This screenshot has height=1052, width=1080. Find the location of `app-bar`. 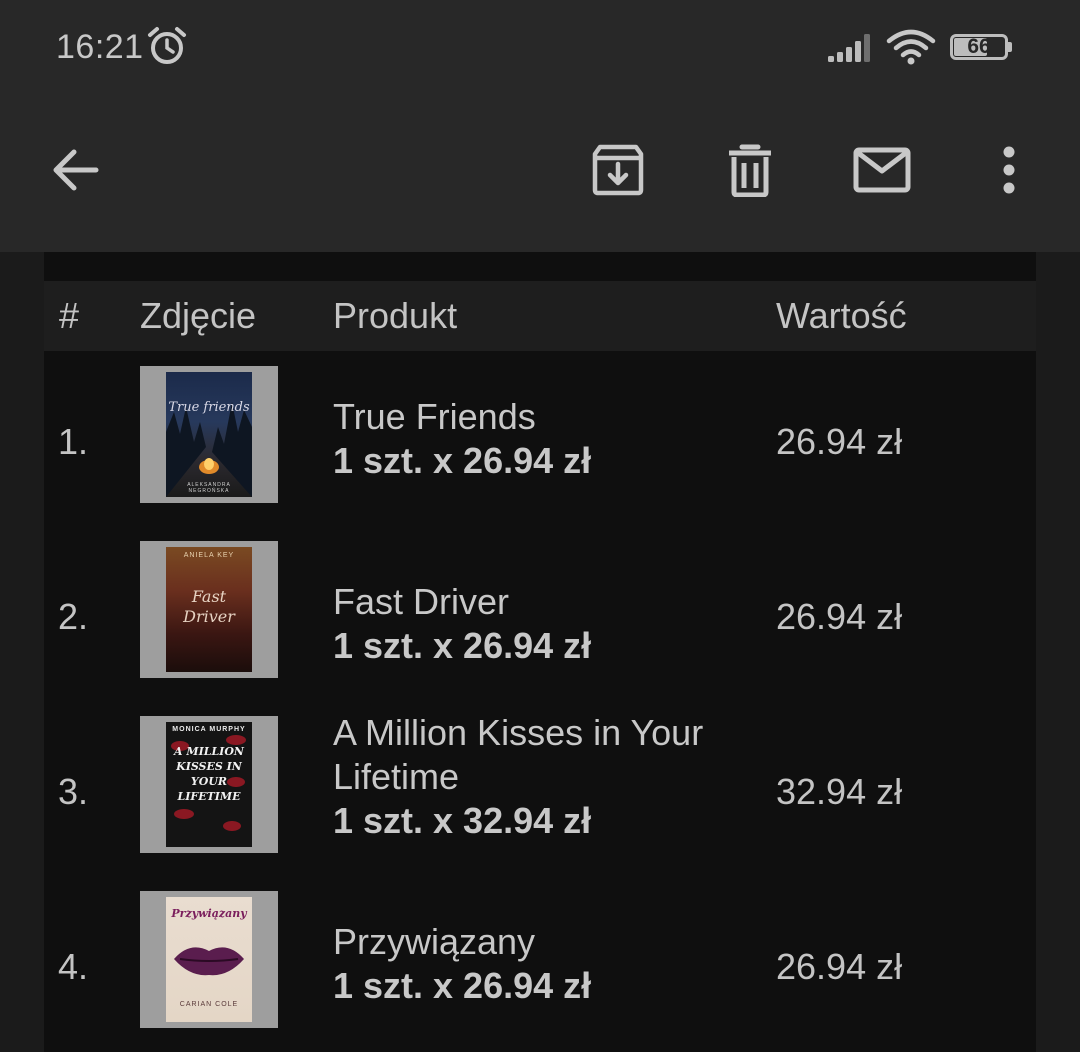

app-bar is located at coordinates (540, 173).